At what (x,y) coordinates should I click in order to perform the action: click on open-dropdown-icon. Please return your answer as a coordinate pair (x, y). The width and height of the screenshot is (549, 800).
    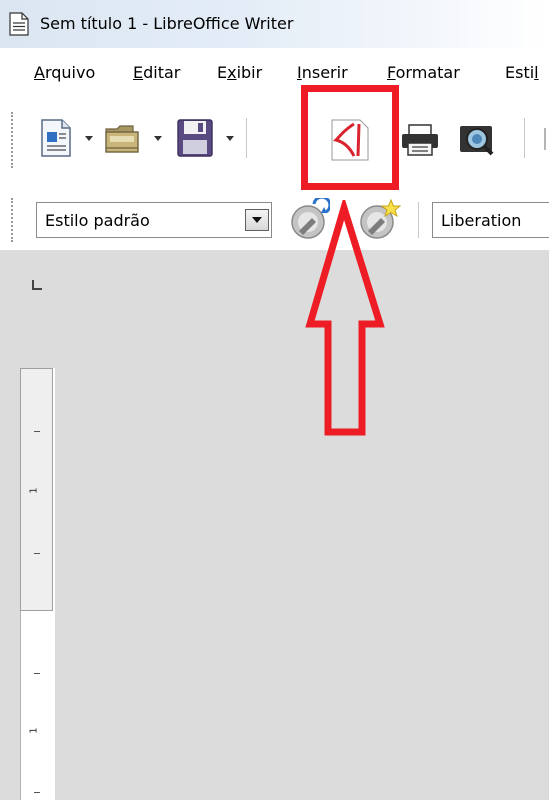
    Looking at the image, I should click on (158, 138).